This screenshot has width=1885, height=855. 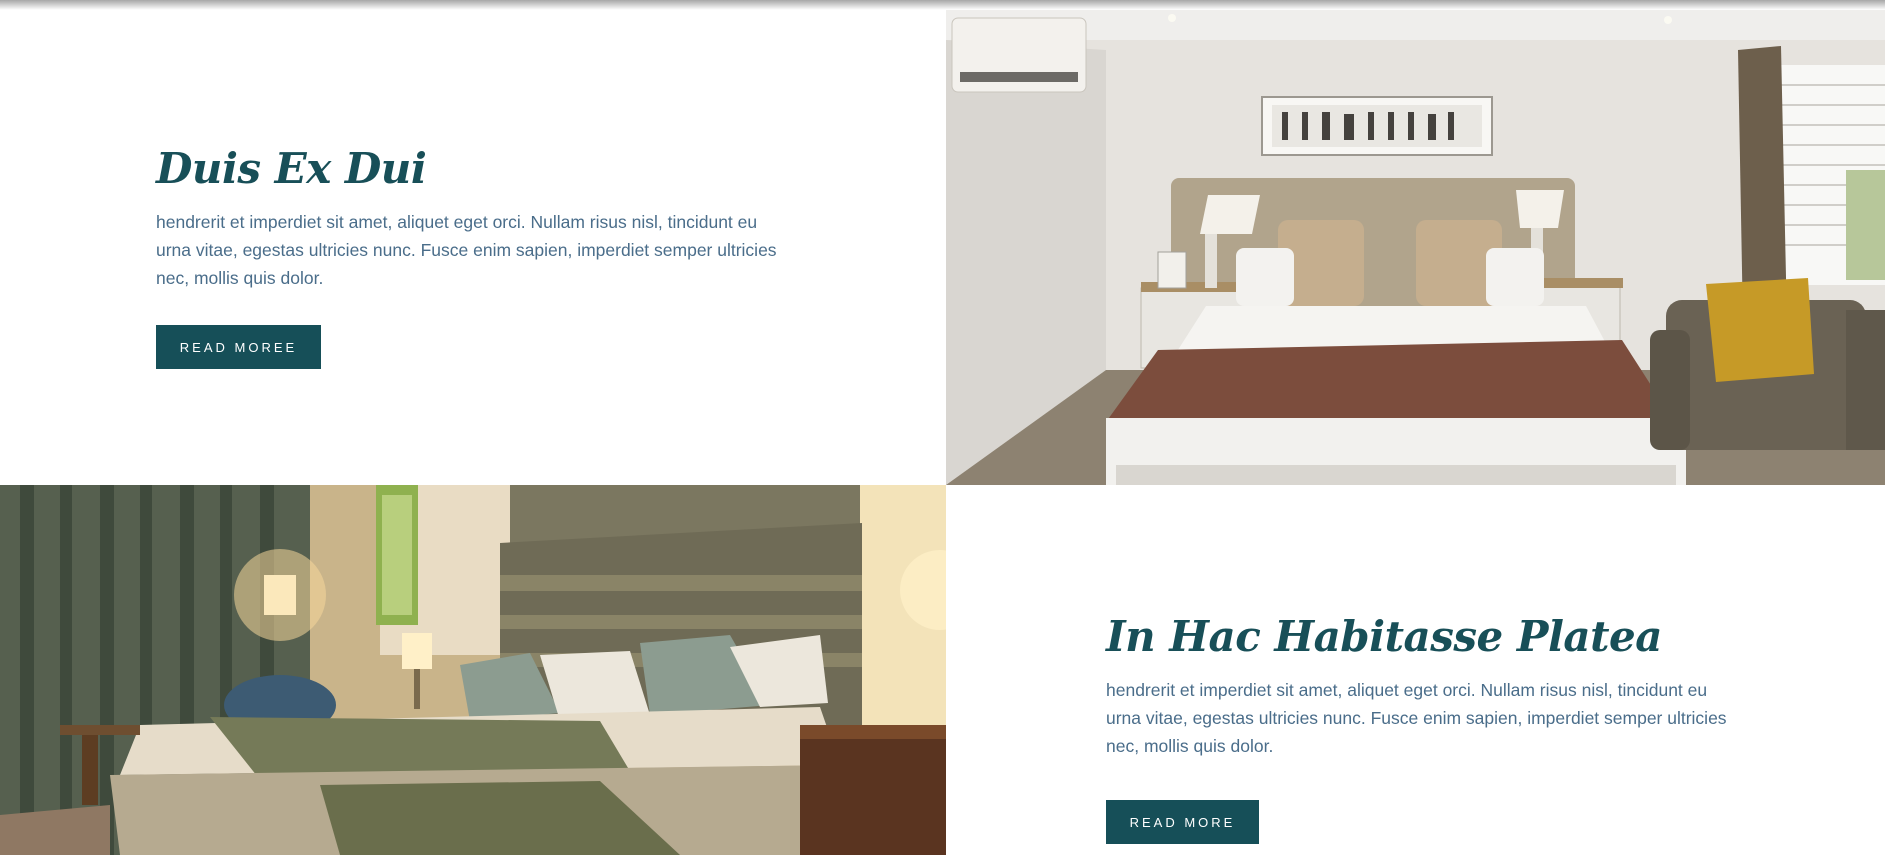 I want to click on section-heading: Duis Ex Dui, so click(x=291, y=168).